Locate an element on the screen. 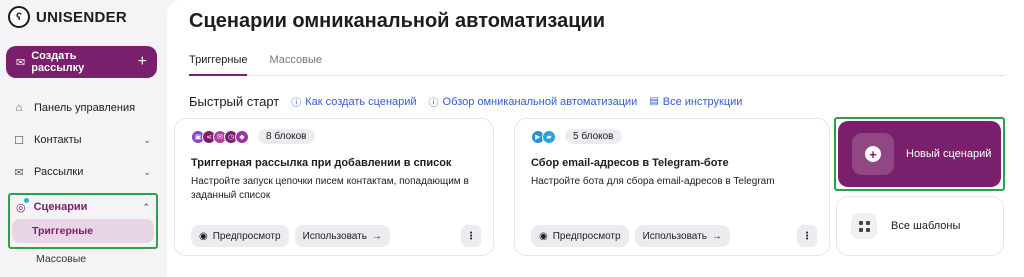 Image resolution: width=1024 pixels, height=277 pixels. all-templates-button: Все шаблоны is located at coordinates (920, 226).